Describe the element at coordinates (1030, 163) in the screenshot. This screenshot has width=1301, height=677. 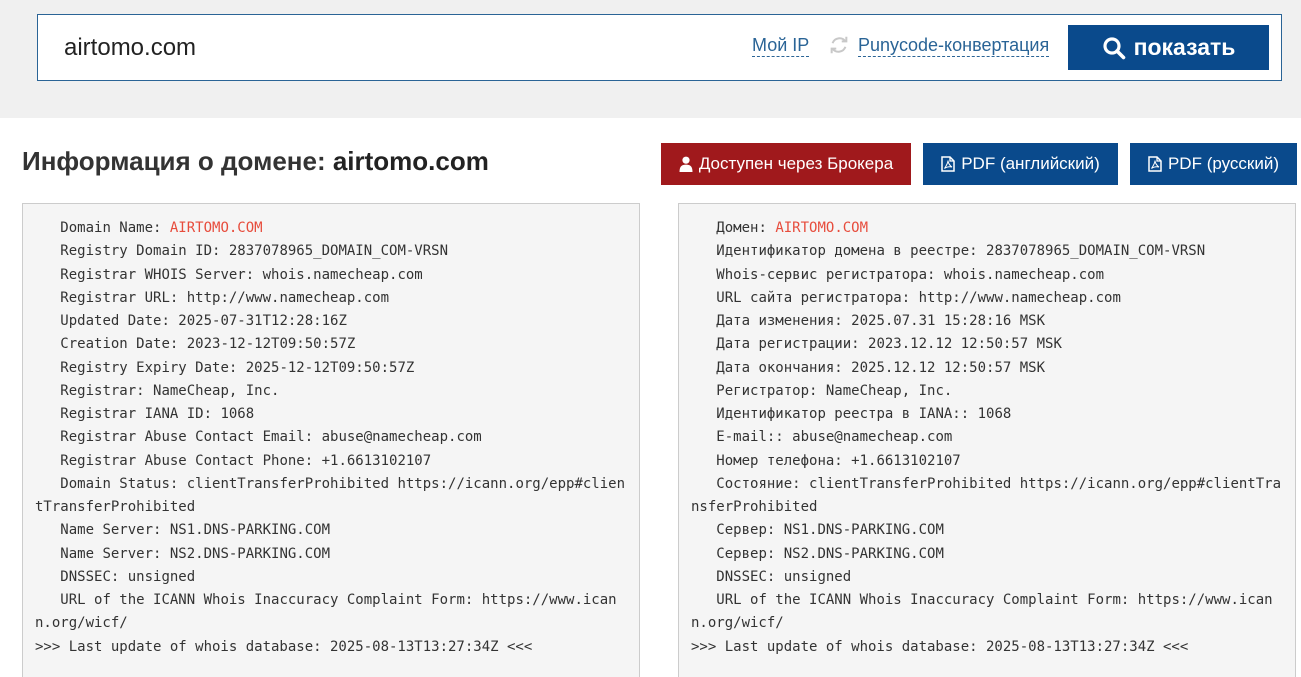
I see `pdf-english-label: PDF (английский)` at that location.